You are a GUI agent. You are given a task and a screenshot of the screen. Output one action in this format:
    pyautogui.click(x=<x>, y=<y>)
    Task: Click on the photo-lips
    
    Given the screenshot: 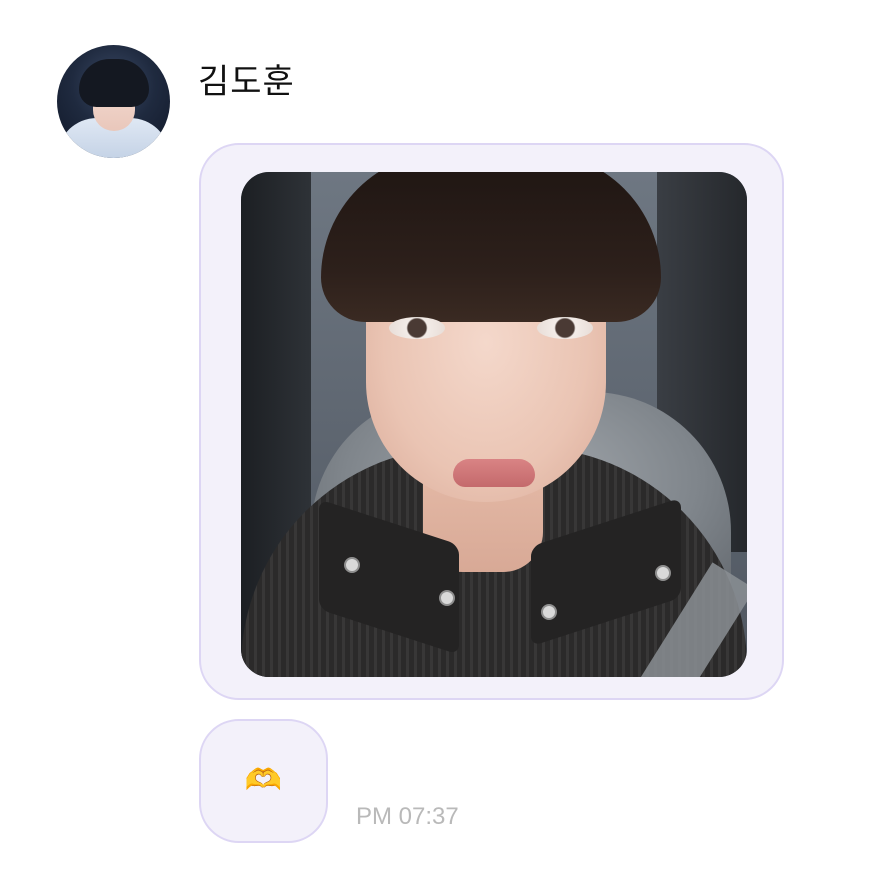 What is the action you would take?
    pyautogui.click(x=494, y=473)
    